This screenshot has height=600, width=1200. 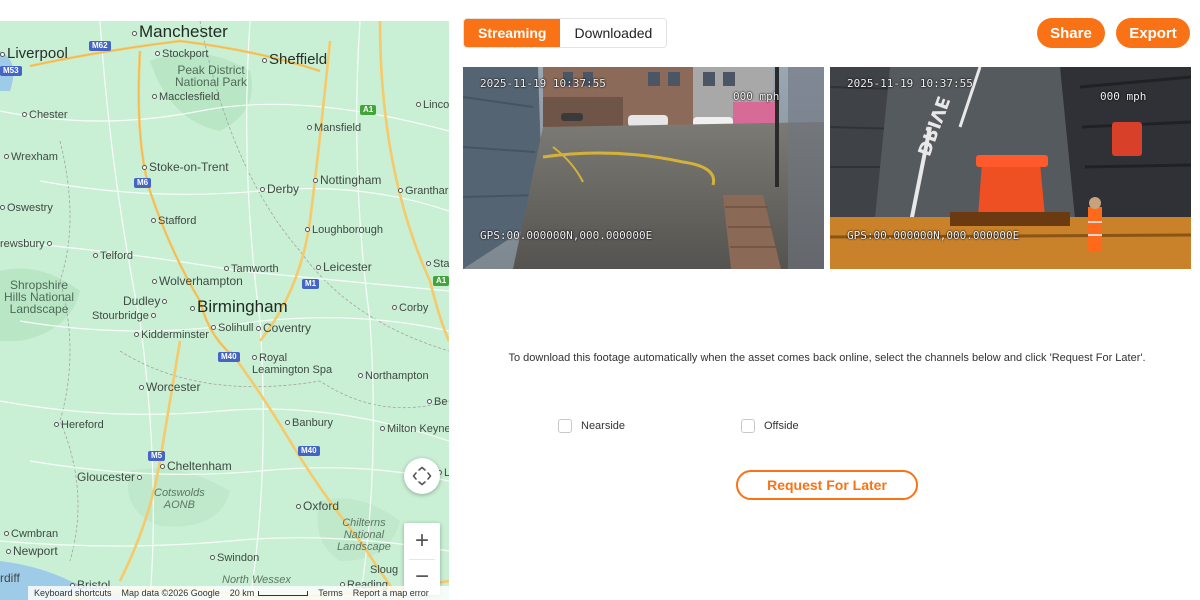 What do you see at coordinates (422, 541) in the screenshot?
I see `zoom-in-button: +` at bounding box center [422, 541].